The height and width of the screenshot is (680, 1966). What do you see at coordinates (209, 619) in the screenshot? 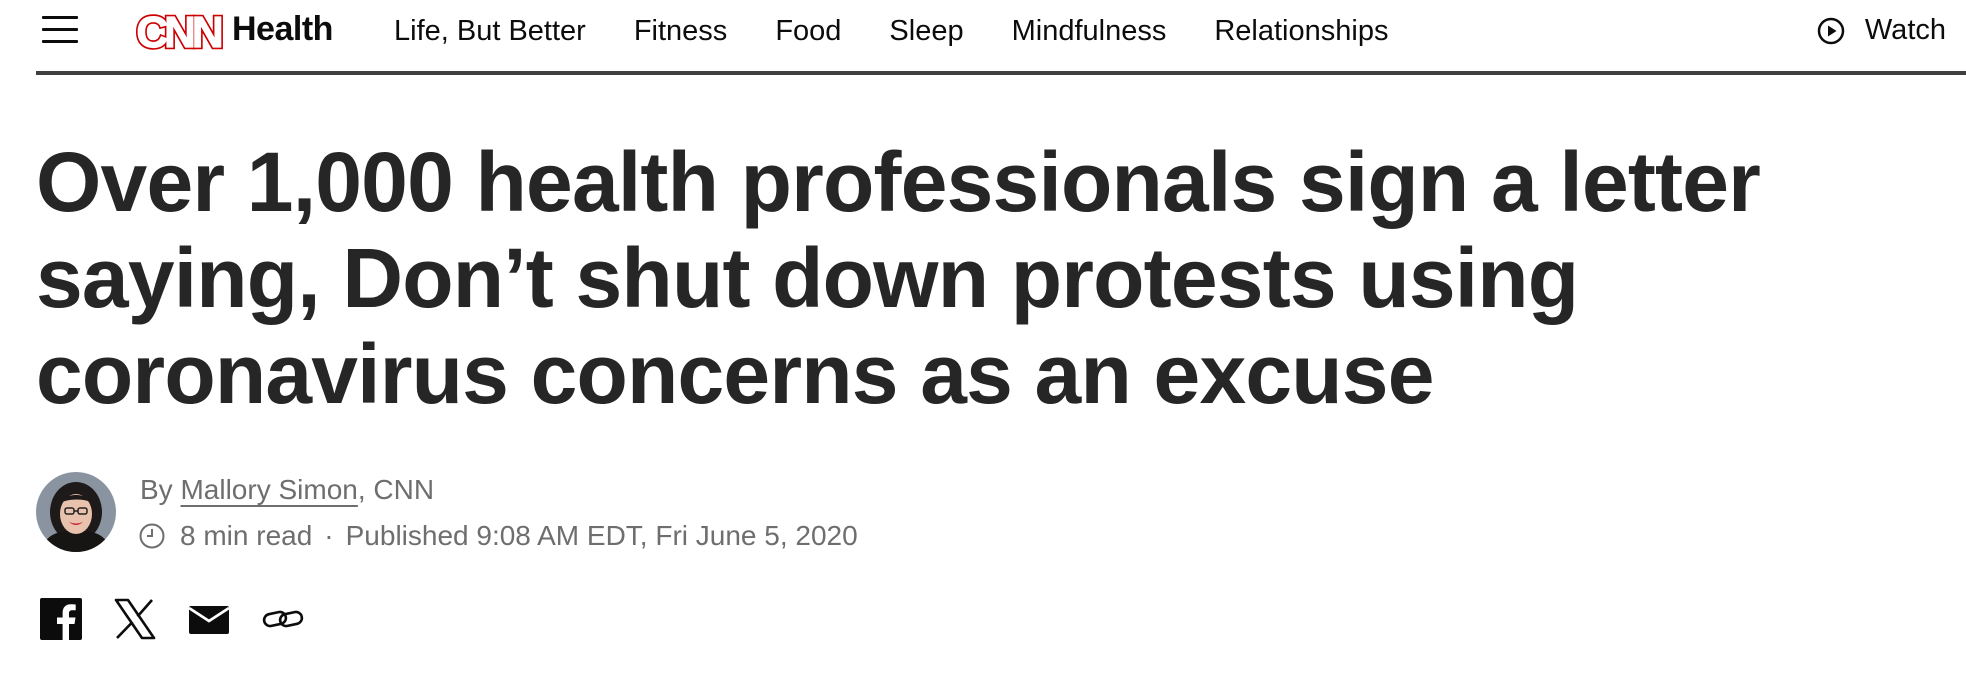
I see `email-icon` at bounding box center [209, 619].